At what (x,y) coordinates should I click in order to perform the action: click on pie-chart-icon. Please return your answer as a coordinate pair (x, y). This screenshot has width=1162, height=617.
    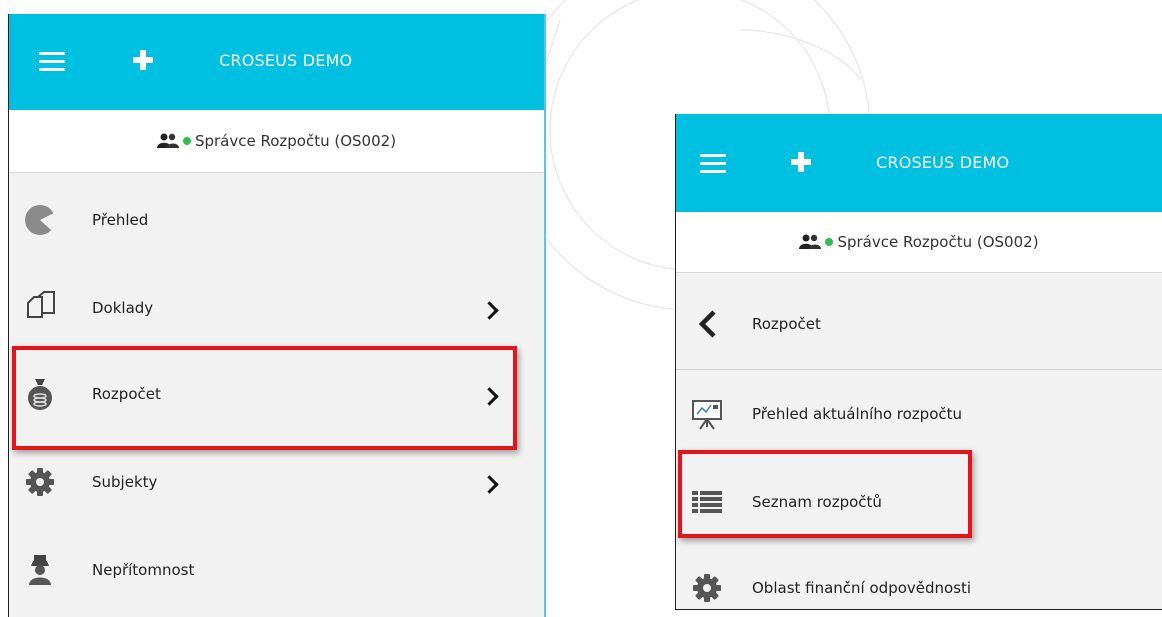
    Looking at the image, I should click on (40, 220).